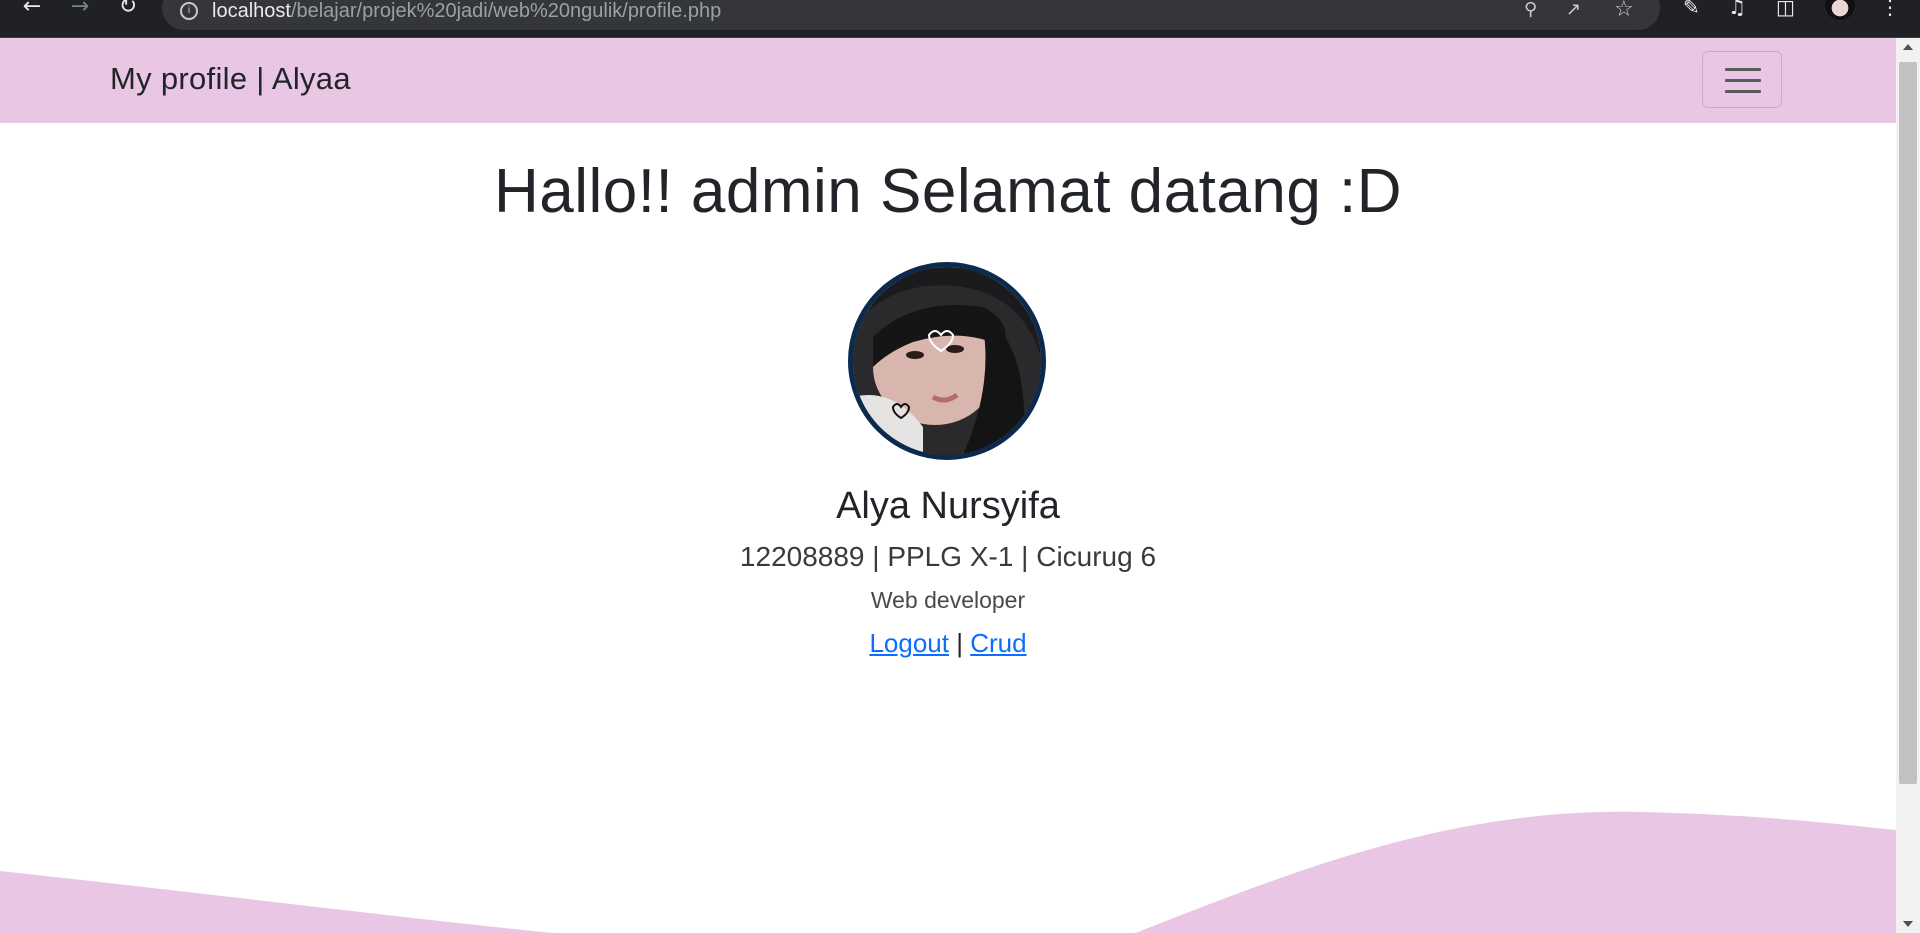  I want to click on bookmark-star-icon: ☆, so click(1624, 11).